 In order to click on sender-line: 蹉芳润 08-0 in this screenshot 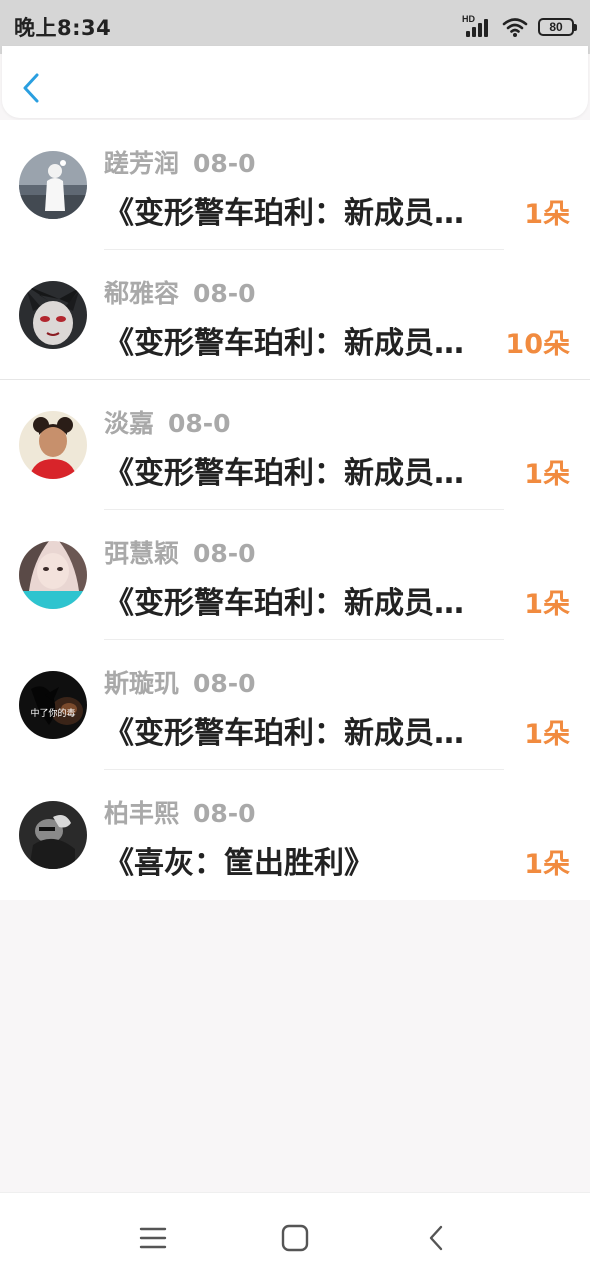, I will do `click(180, 162)`.